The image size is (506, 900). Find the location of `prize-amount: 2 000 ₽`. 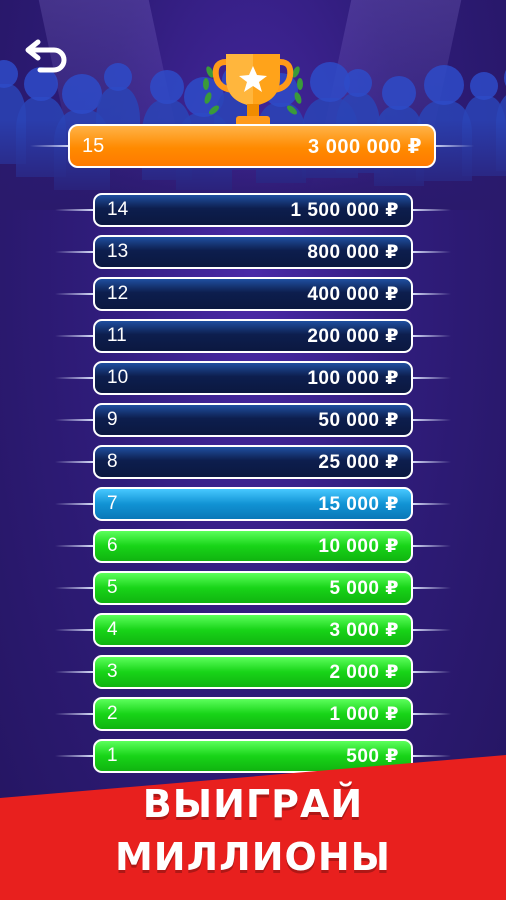

prize-amount: 2 000 ₽ is located at coordinates (364, 672).